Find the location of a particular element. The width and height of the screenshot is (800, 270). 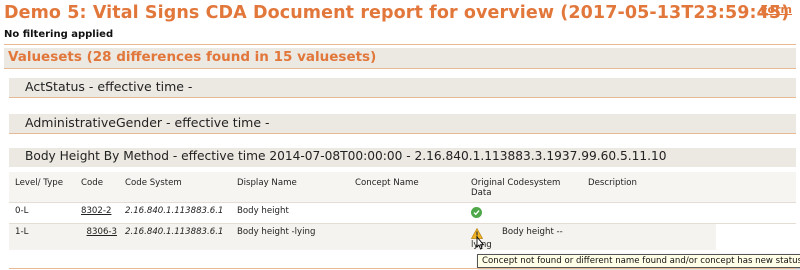

col-level-type: Level/ Type is located at coordinates (42, 187).